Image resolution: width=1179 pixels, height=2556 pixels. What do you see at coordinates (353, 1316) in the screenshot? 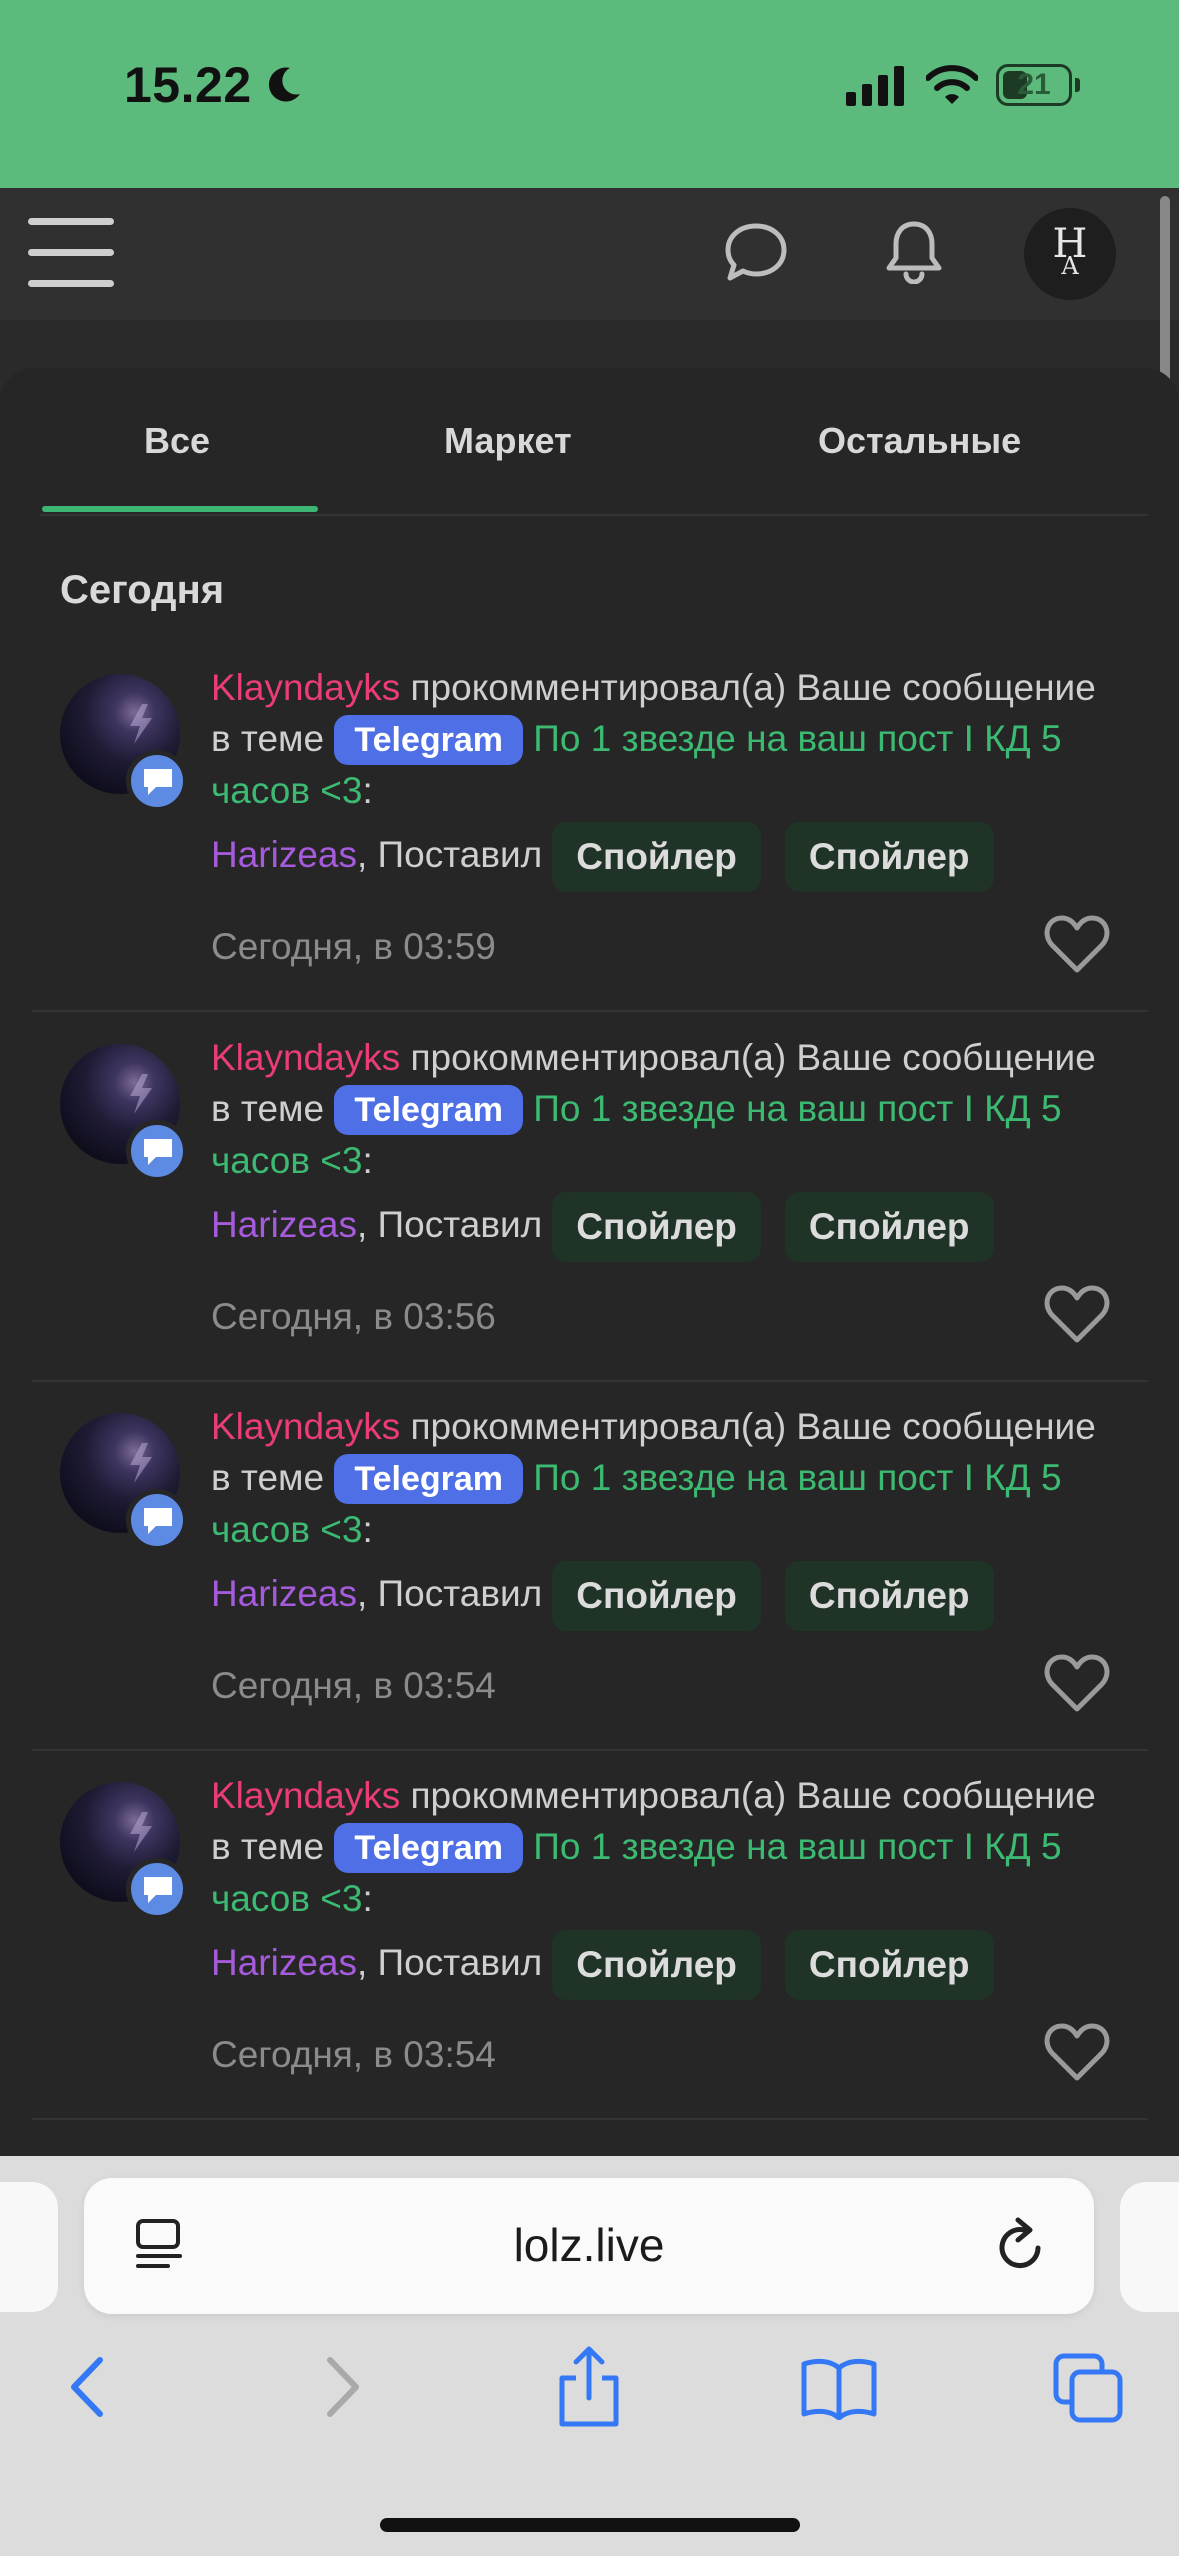
I see `notification-time: Сегодня, в 03:56` at bounding box center [353, 1316].